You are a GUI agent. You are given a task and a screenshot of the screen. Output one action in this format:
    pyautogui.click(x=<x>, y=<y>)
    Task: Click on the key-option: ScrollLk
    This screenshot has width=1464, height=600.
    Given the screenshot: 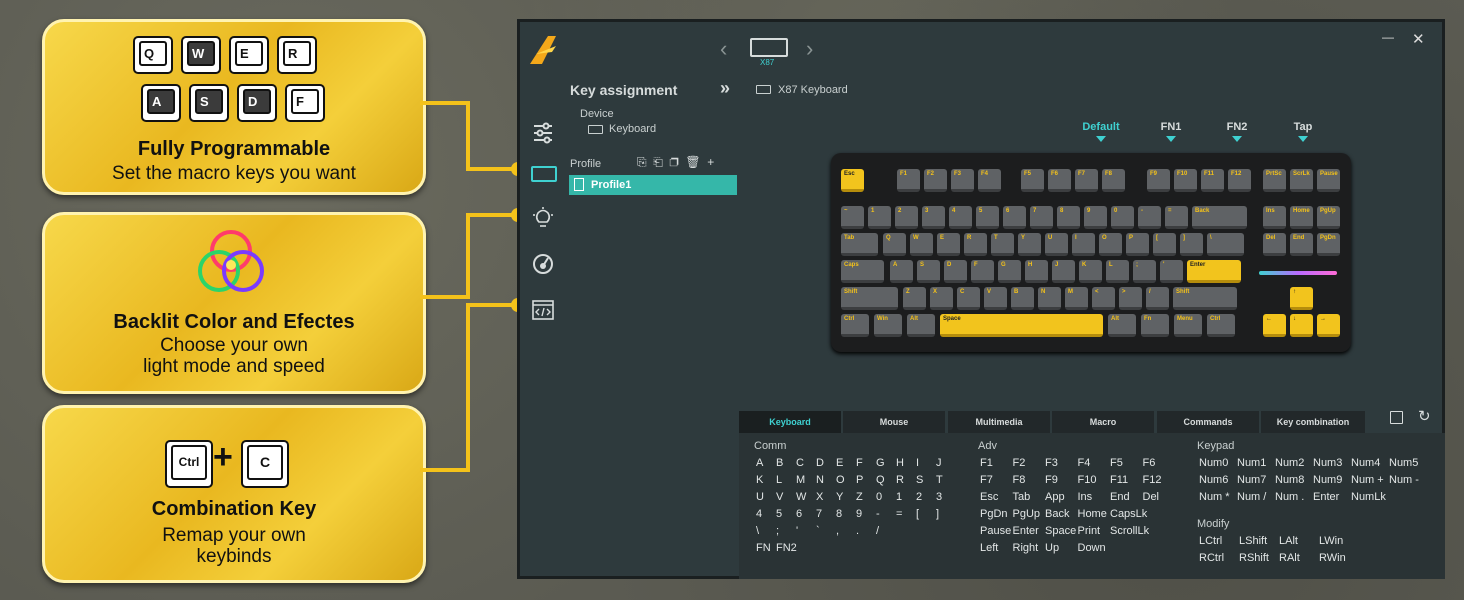 What is the action you would take?
    pyautogui.click(x=1129, y=531)
    